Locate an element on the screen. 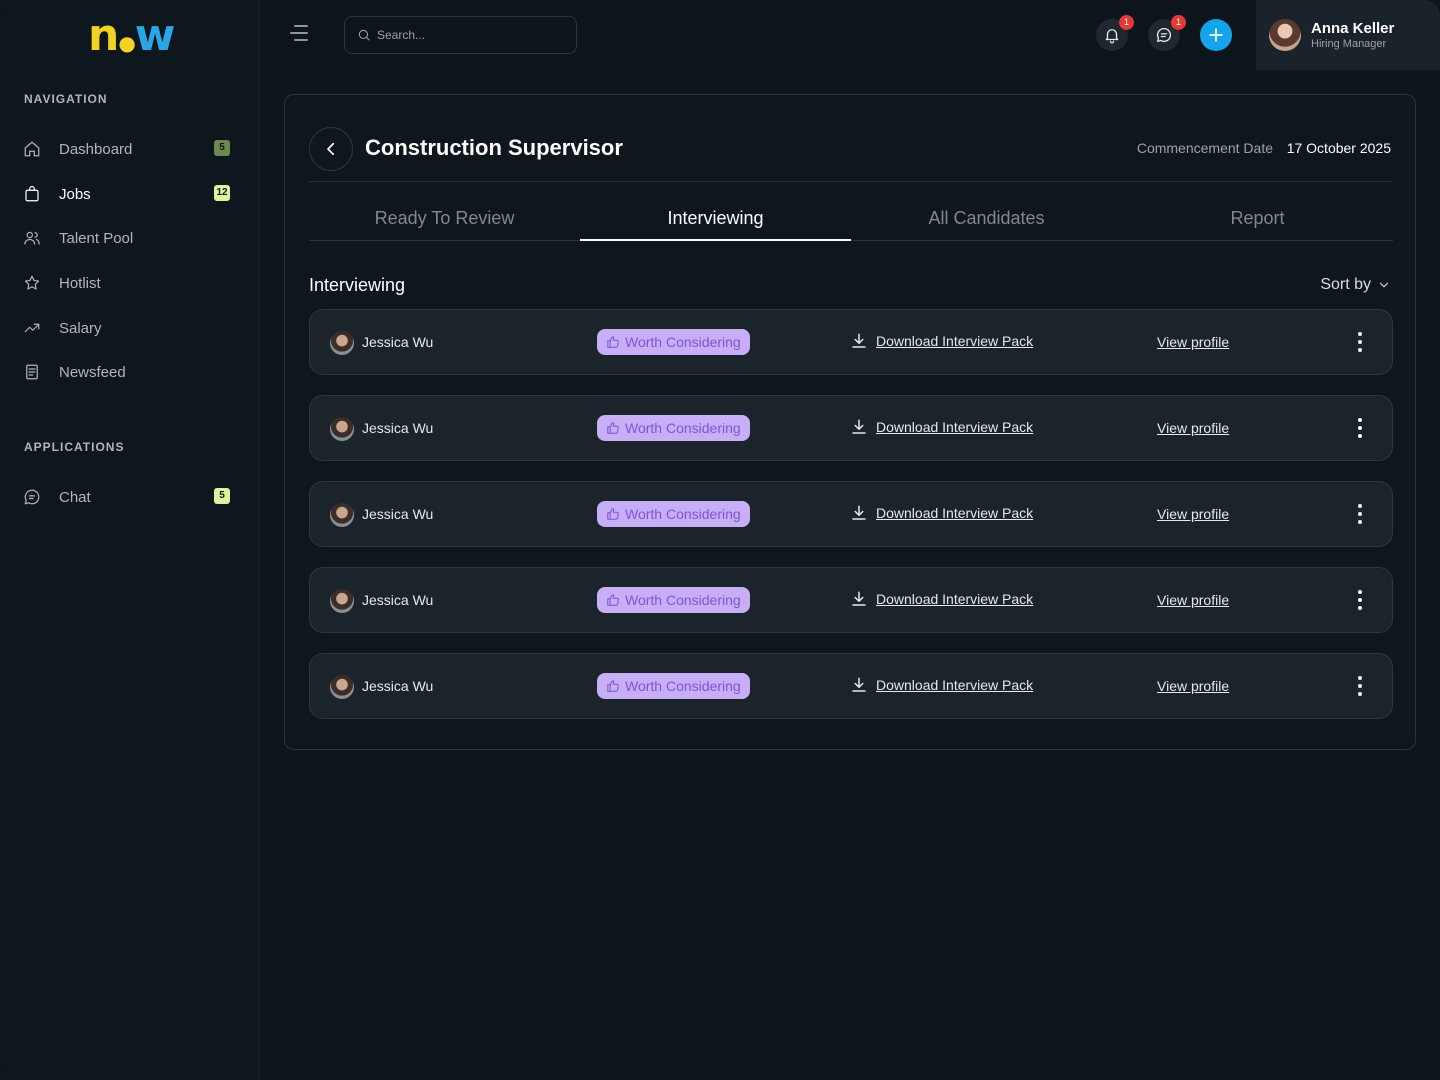 The image size is (1440, 1080). commencement-date-label: Commencement Date is located at coordinates (1204, 148).